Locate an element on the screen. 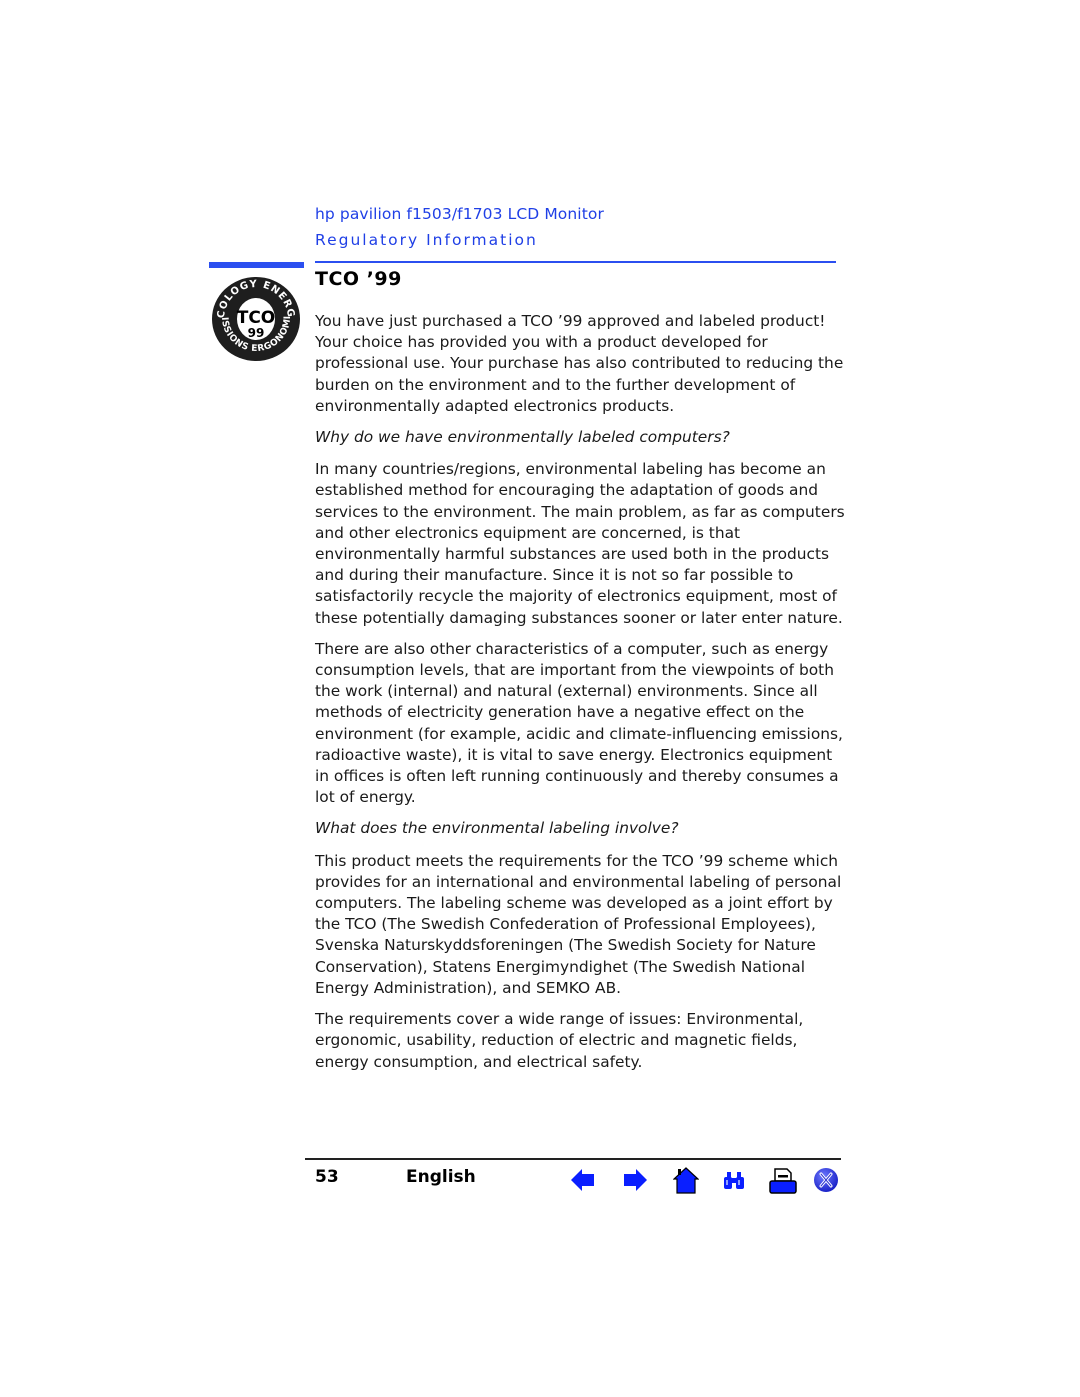 Image resolution: width=1080 pixels, height=1397 pixels. section-title: Regulatory Information is located at coordinates (426, 240).